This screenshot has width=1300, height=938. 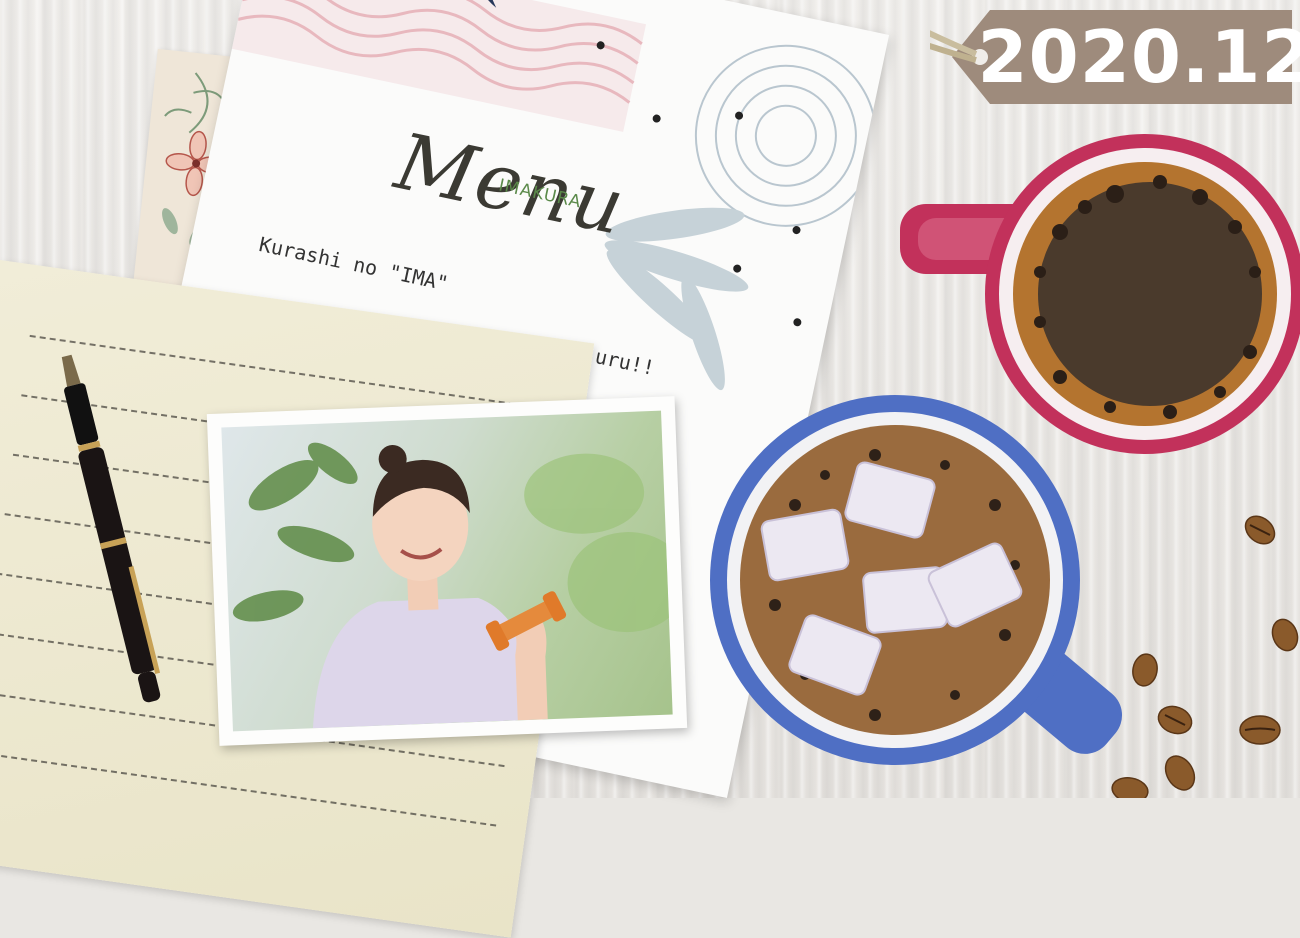 What do you see at coordinates (1205, 656) in the screenshot?
I see `coffee-beans-icon` at bounding box center [1205, 656].